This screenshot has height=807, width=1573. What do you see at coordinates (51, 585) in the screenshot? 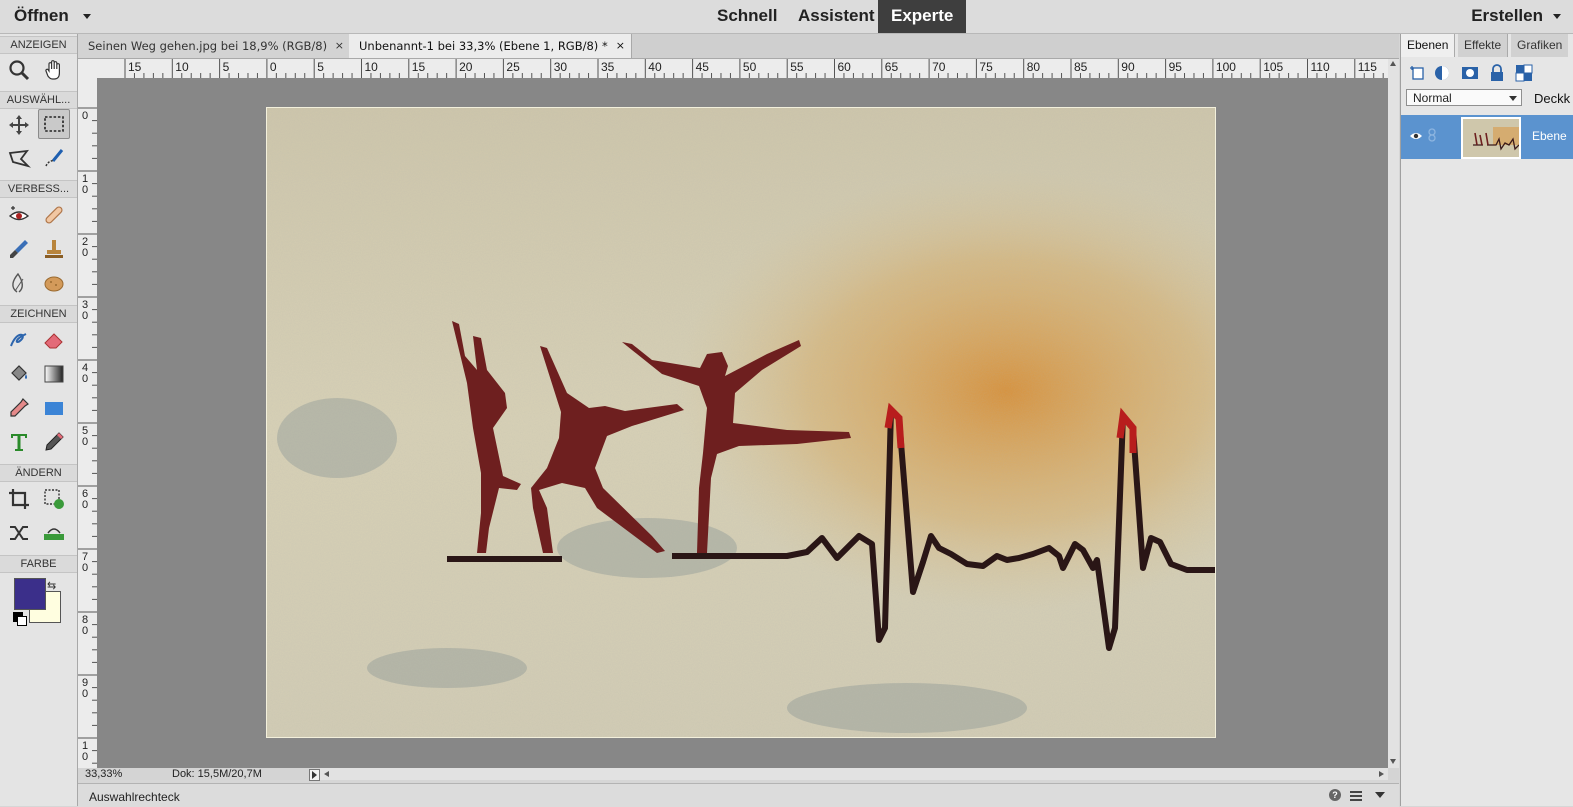
I see `swap-colors-icon: ⇆` at bounding box center [51, 585].